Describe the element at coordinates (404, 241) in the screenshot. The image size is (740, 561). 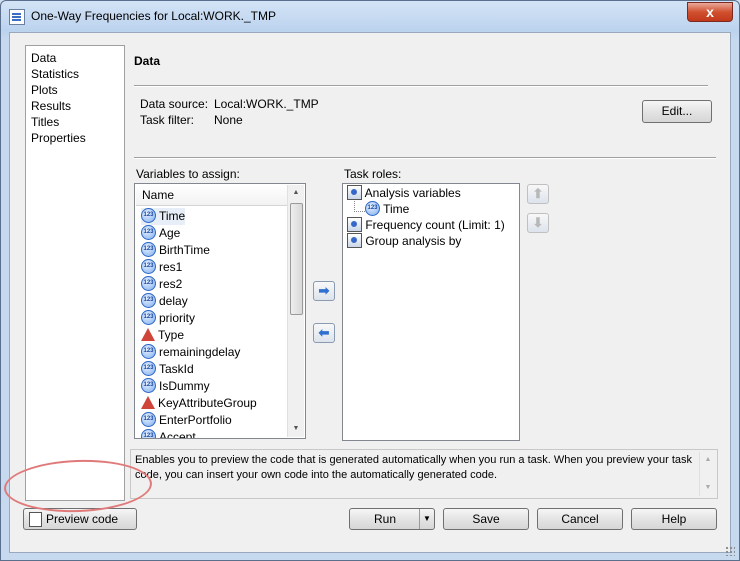
I see `role-group-analysis-by: Group analysis by` at that location.